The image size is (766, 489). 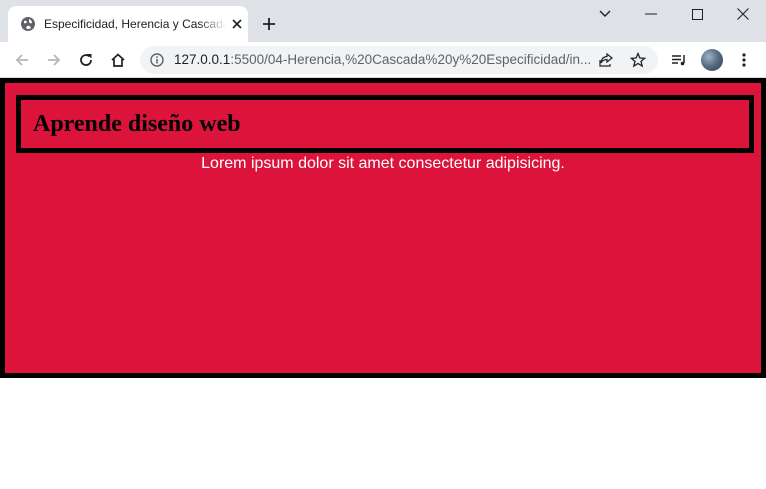 I want to click on minimize-icon, so click(x=651, y=14).